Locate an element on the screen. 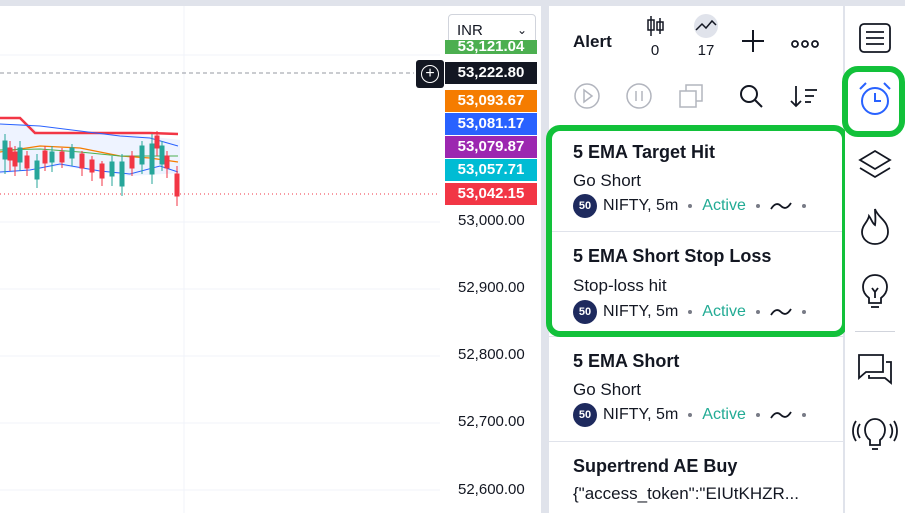  price-label-last: 53,042.15 is located at coordinates (491, 194).